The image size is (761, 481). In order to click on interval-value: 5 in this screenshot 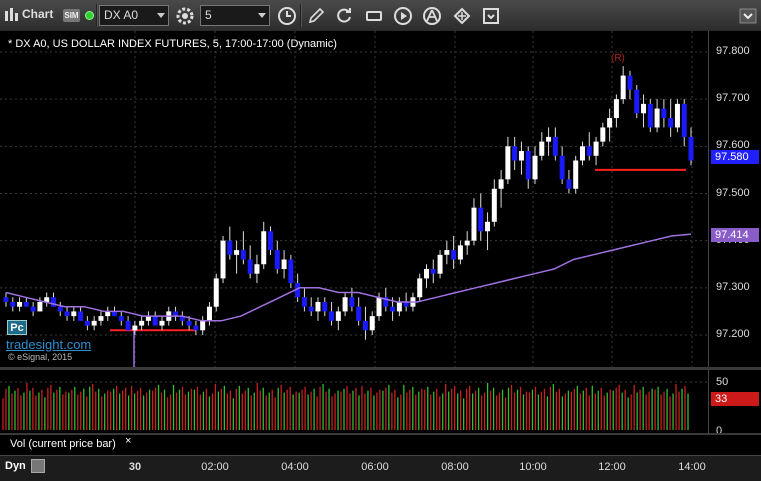, I will do `click(208, 15)`.